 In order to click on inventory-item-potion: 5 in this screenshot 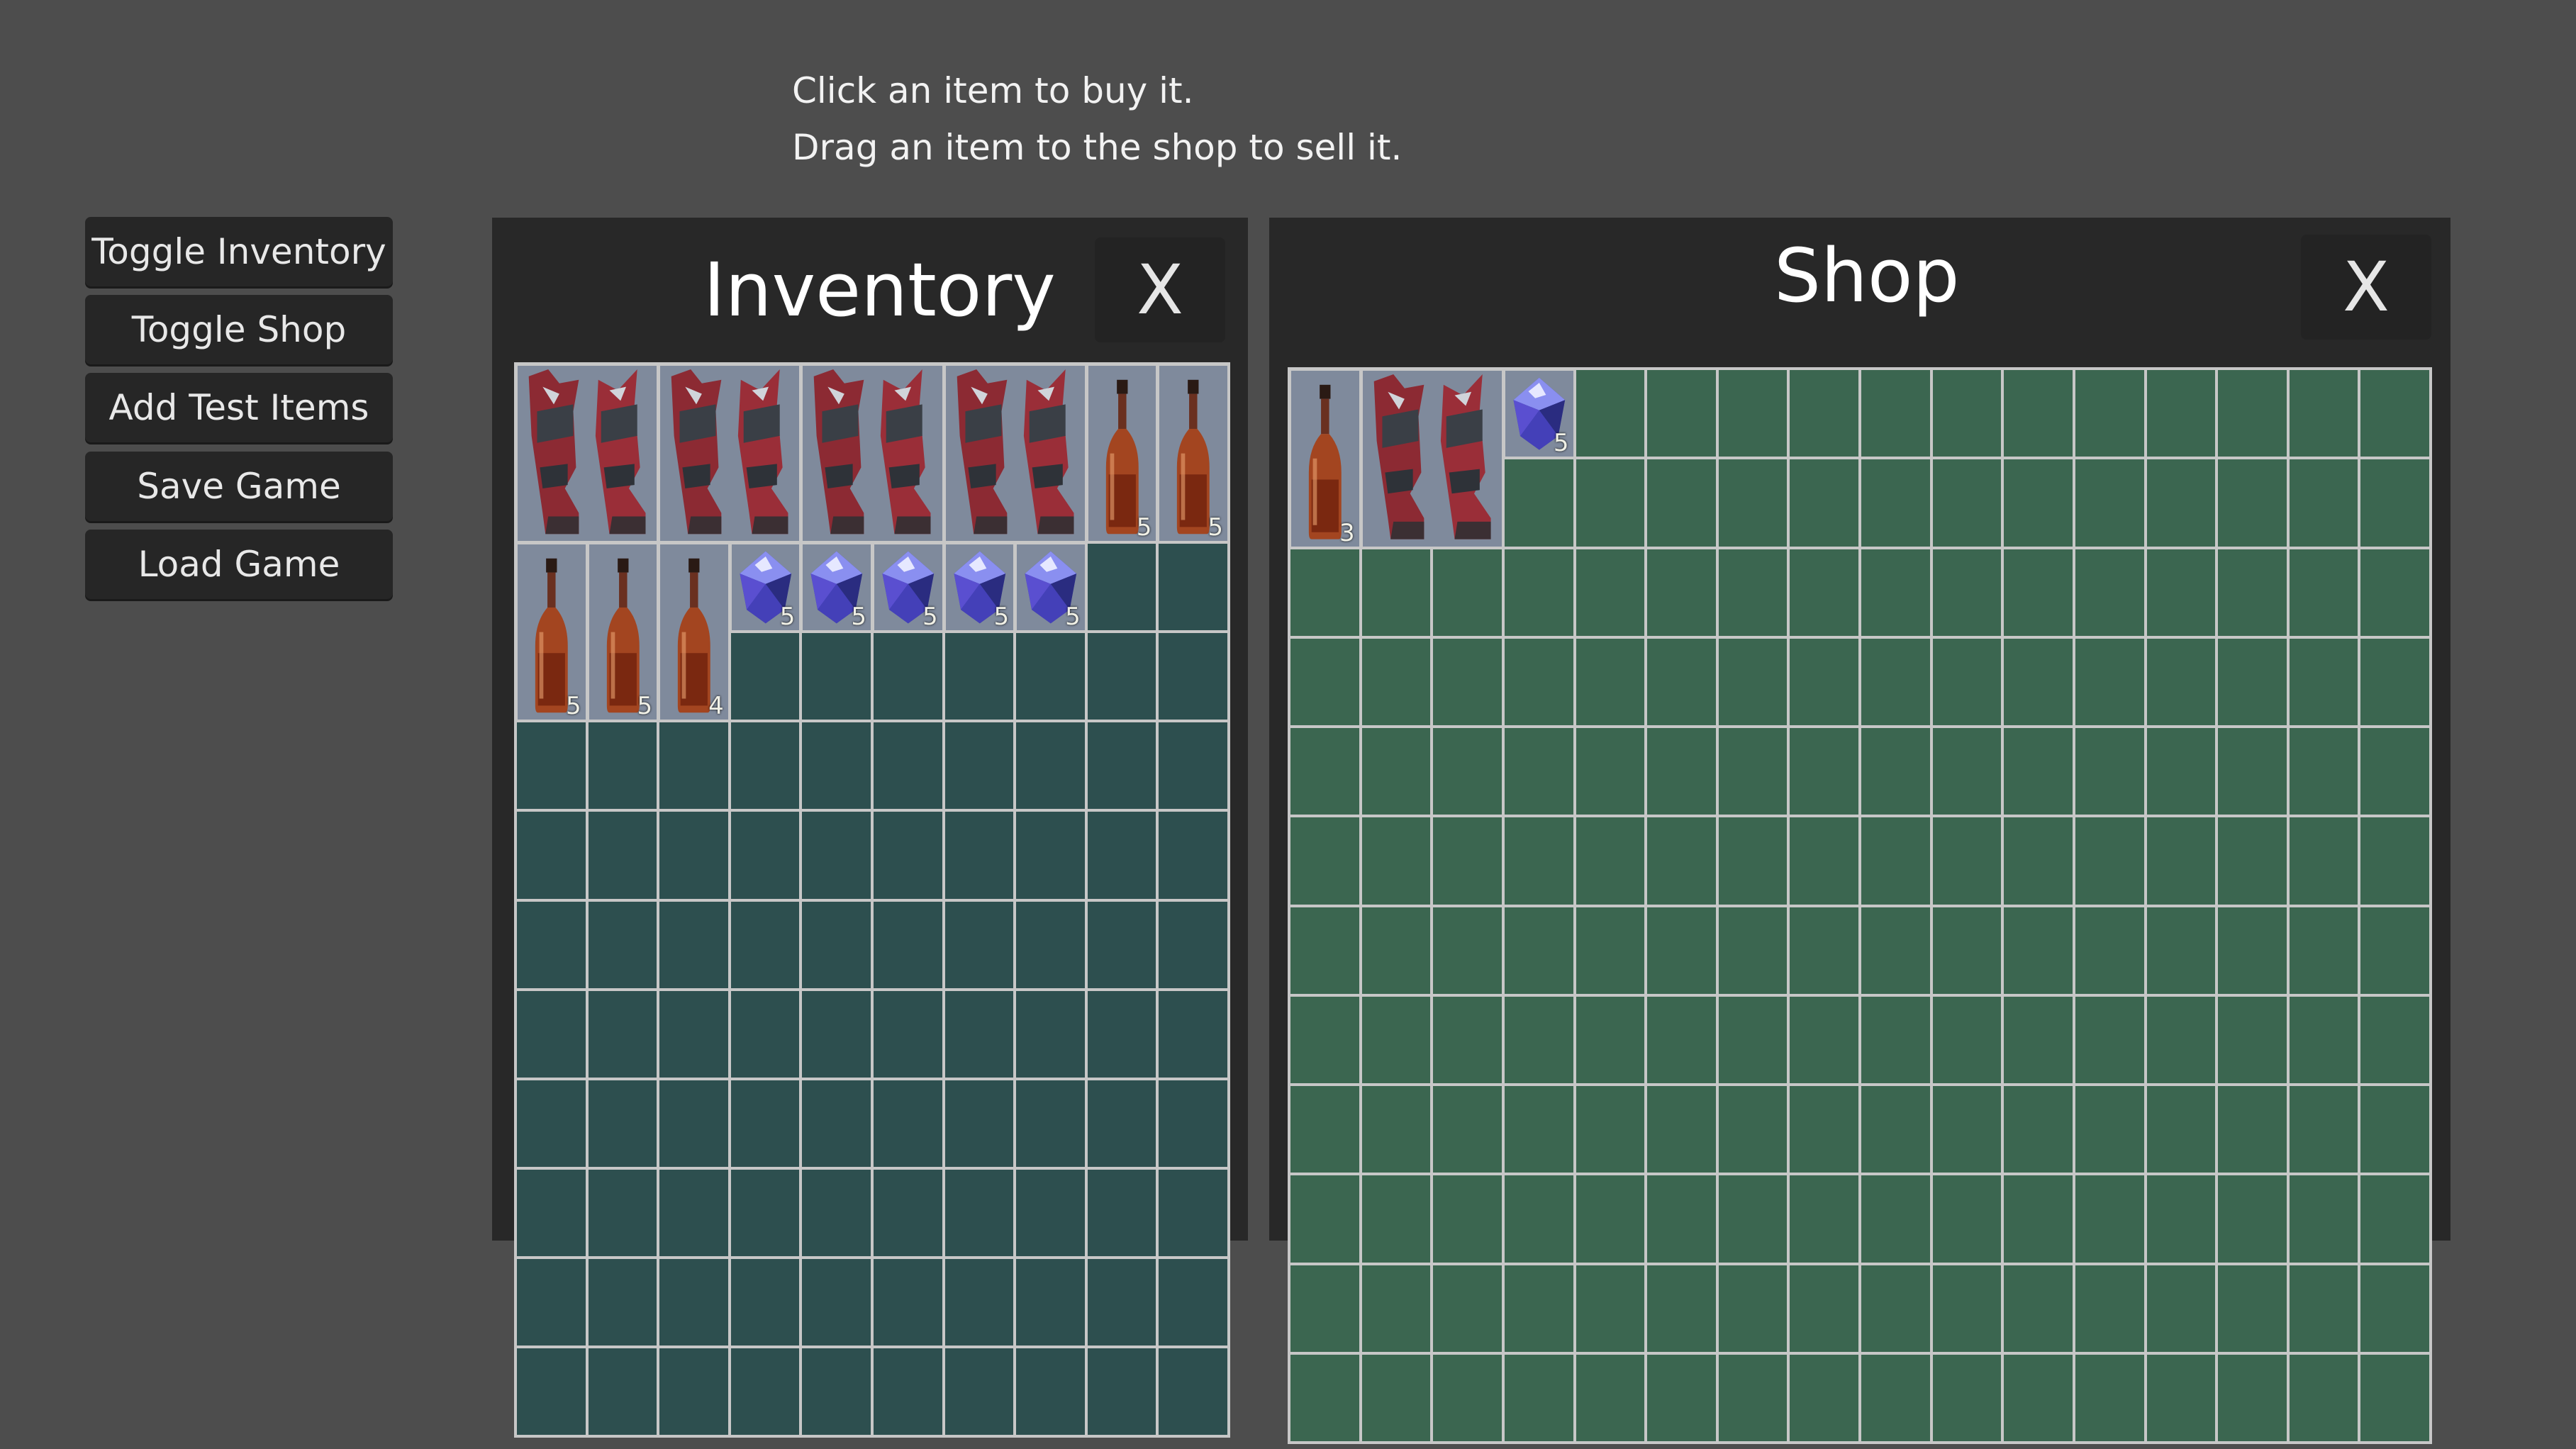, I will do `click(1122, 454)`.